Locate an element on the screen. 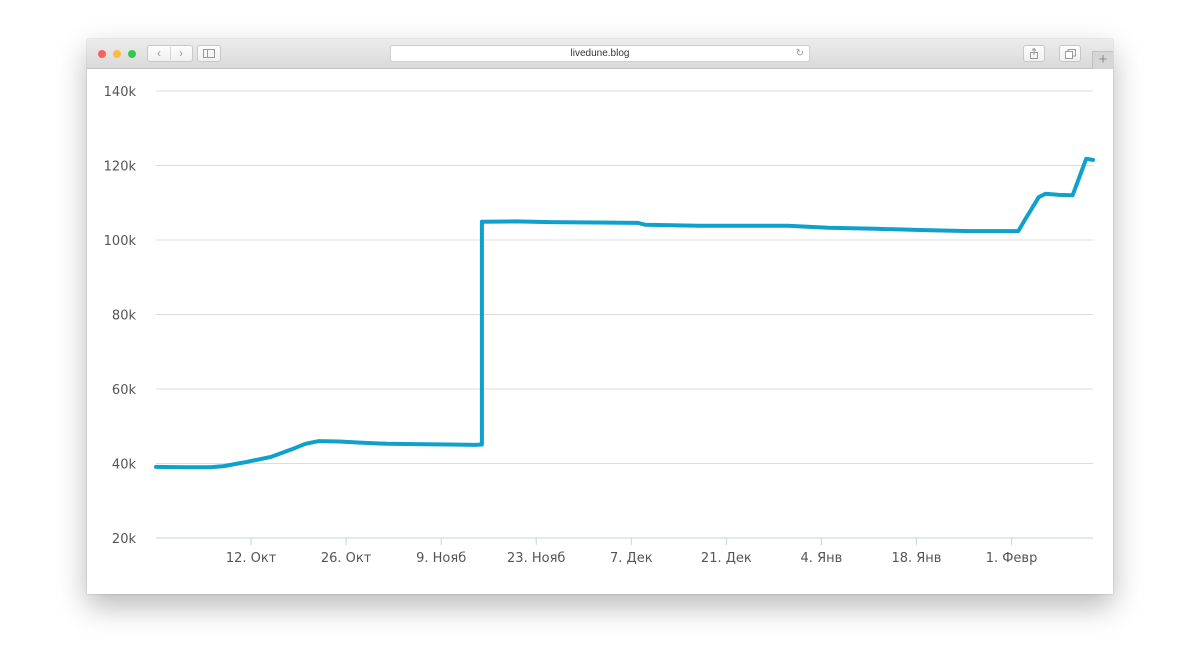 The width and height of the screenshot is (1200, 667). chevron-left-icon: ‹ is located at coordinates (159, 53).